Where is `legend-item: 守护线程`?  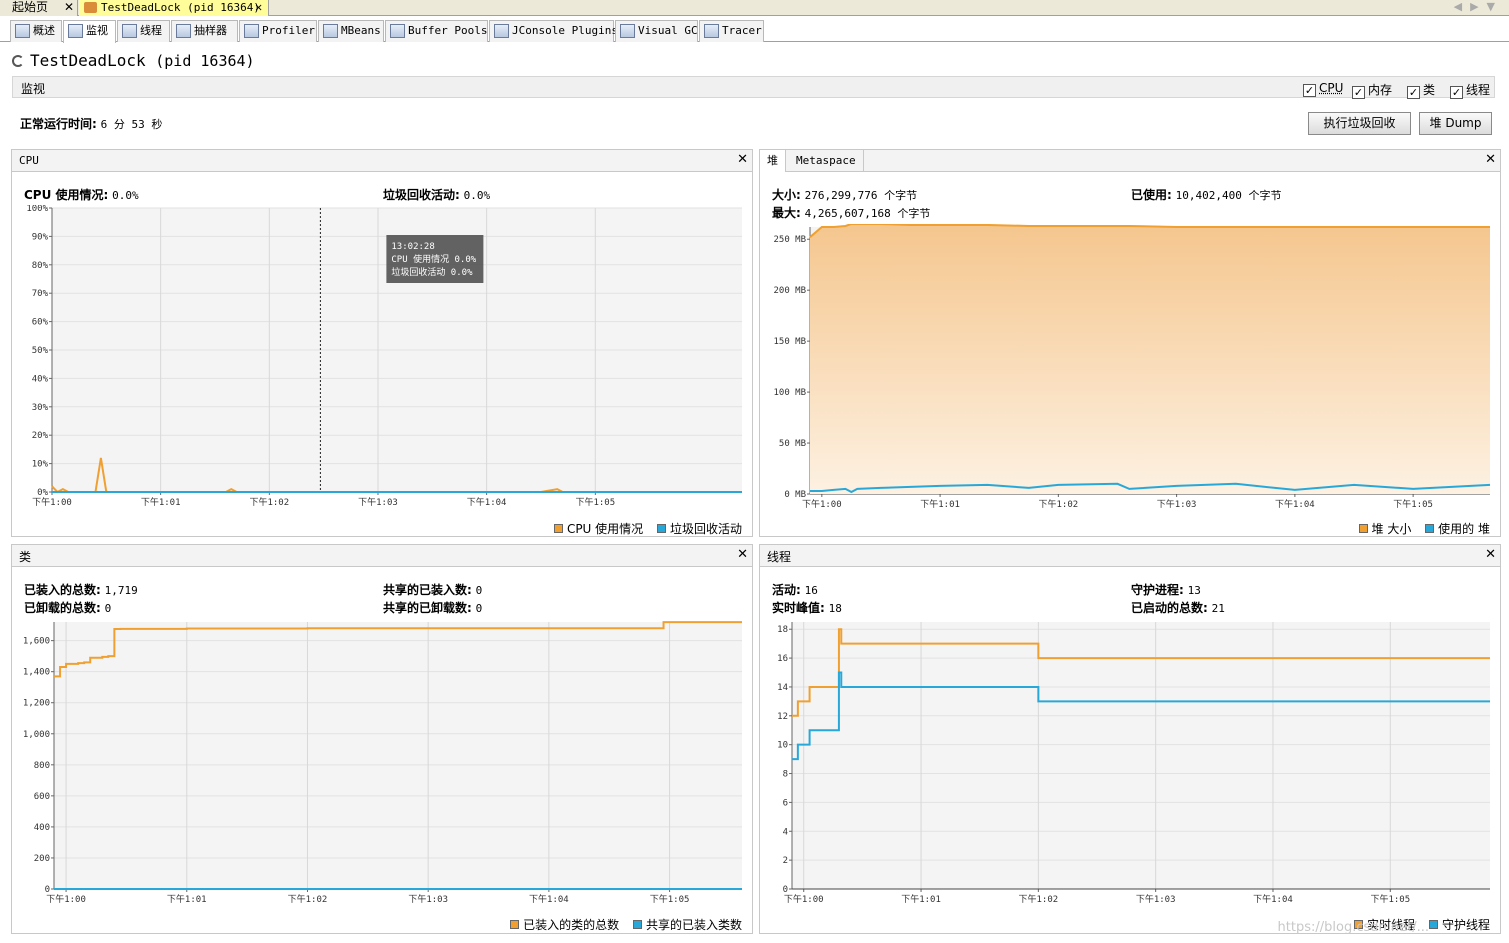
legend-item: 守护线程 is located at coordinates (1459, 925).